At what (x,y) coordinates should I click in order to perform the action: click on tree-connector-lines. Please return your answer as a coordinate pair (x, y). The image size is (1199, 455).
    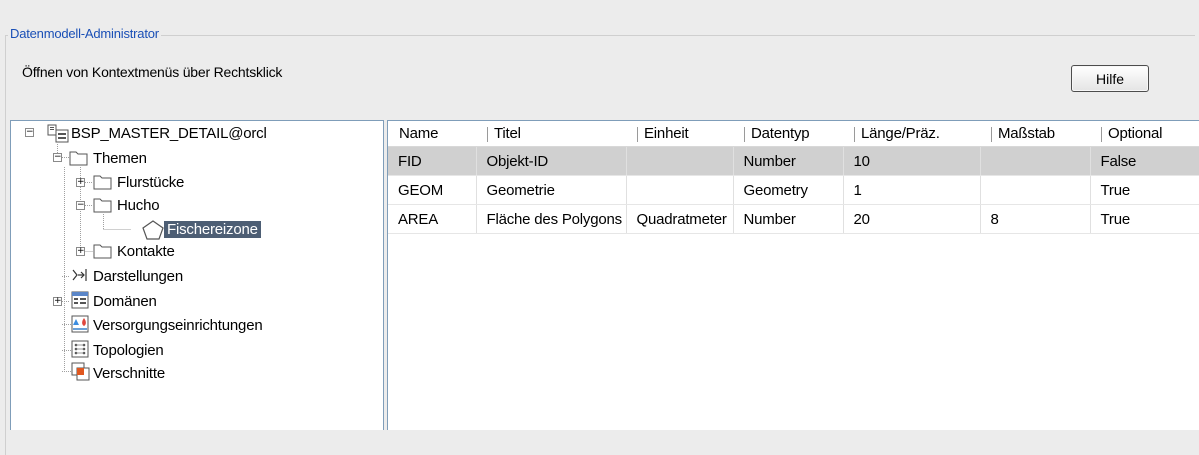
    Looking at the image, I should click on (94, 258).